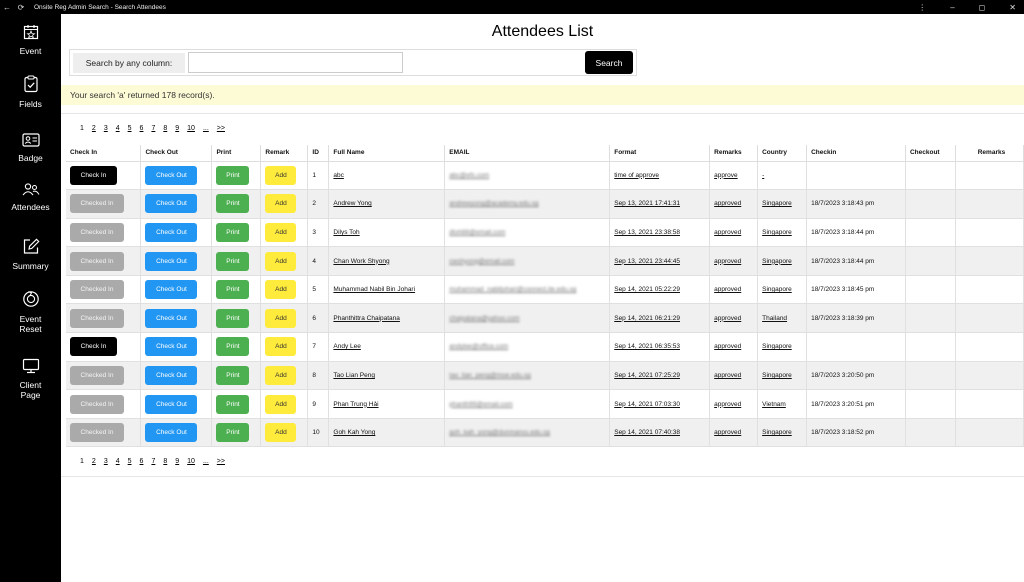  What do you see at coordinates (142, 461) in the screenshot?
I see `page-link-6: 6` at bounding box center [142, 461].